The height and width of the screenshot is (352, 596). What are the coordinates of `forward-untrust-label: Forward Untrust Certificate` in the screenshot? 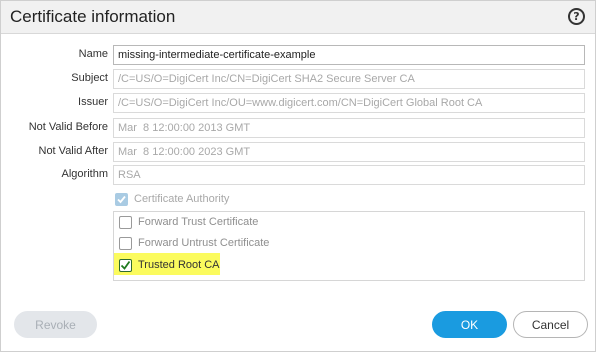 It's located at (204, 243).